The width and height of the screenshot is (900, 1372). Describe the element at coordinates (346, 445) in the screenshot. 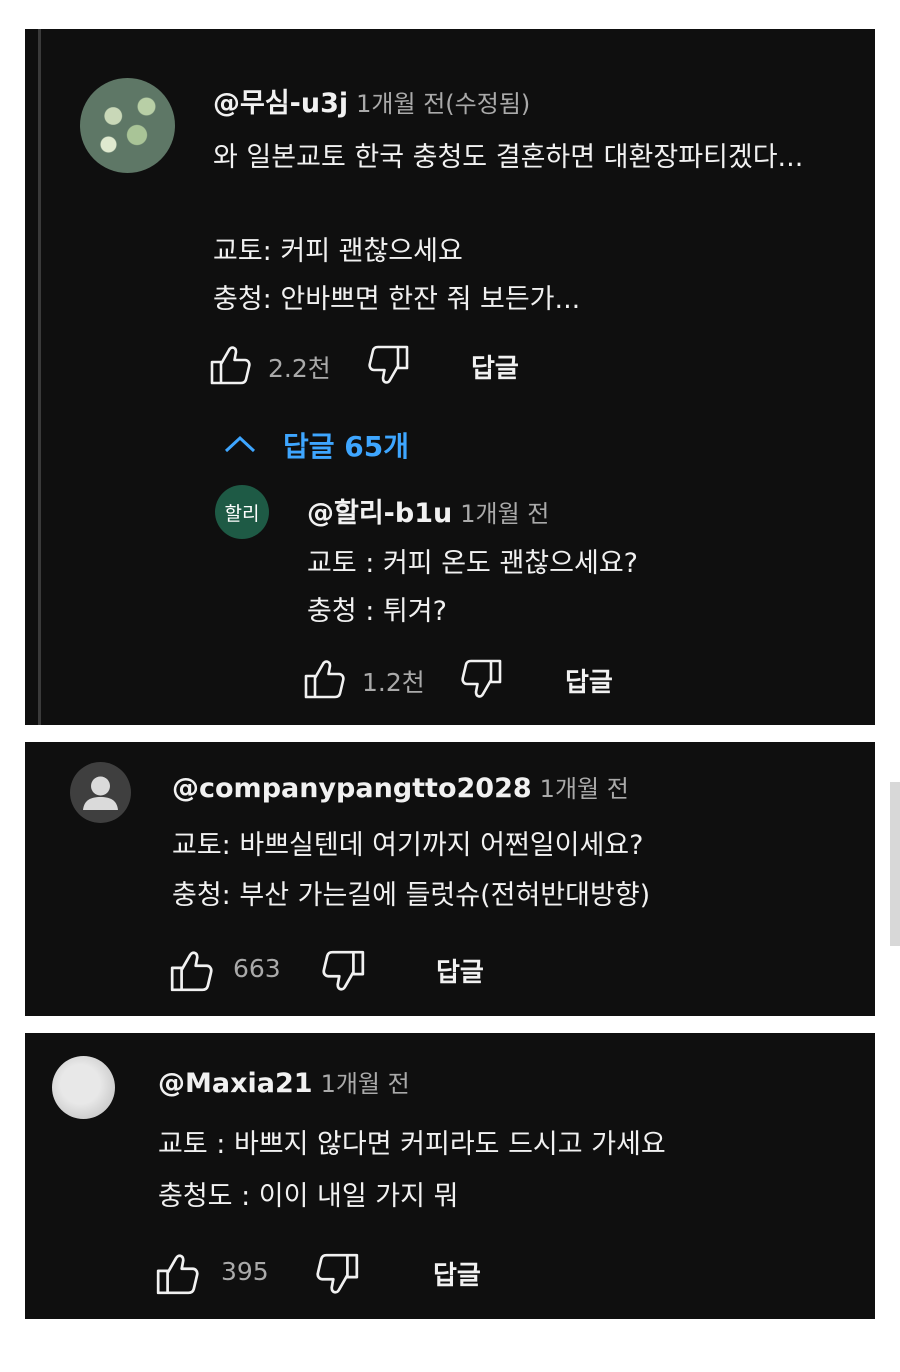

I see `replies-toggle: 답글 65개` at that location.